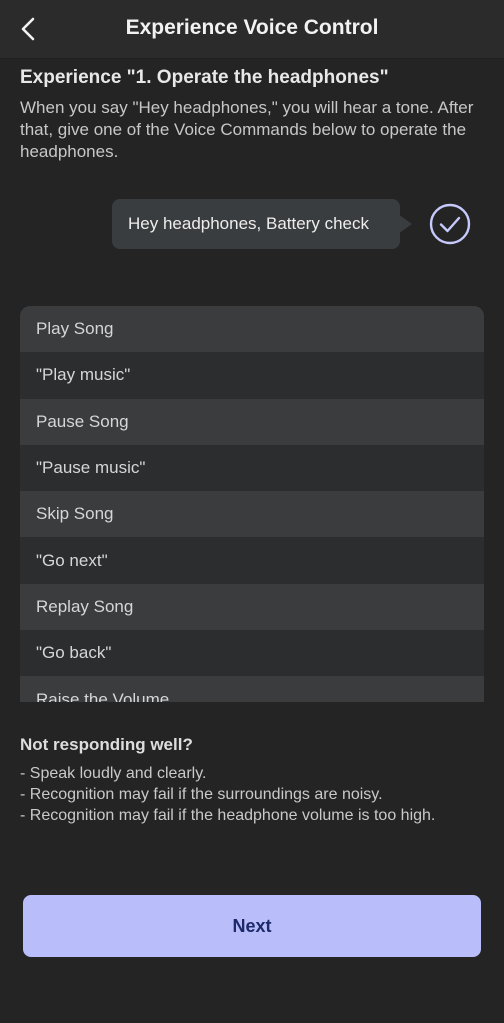 Image resolution: width=504 pixels, height=1023 pixels. What do you see at coordinates (252, 560) in the screenshot?
I see `command-phrase-row: "Go next"` at bounding box center [252, 560].